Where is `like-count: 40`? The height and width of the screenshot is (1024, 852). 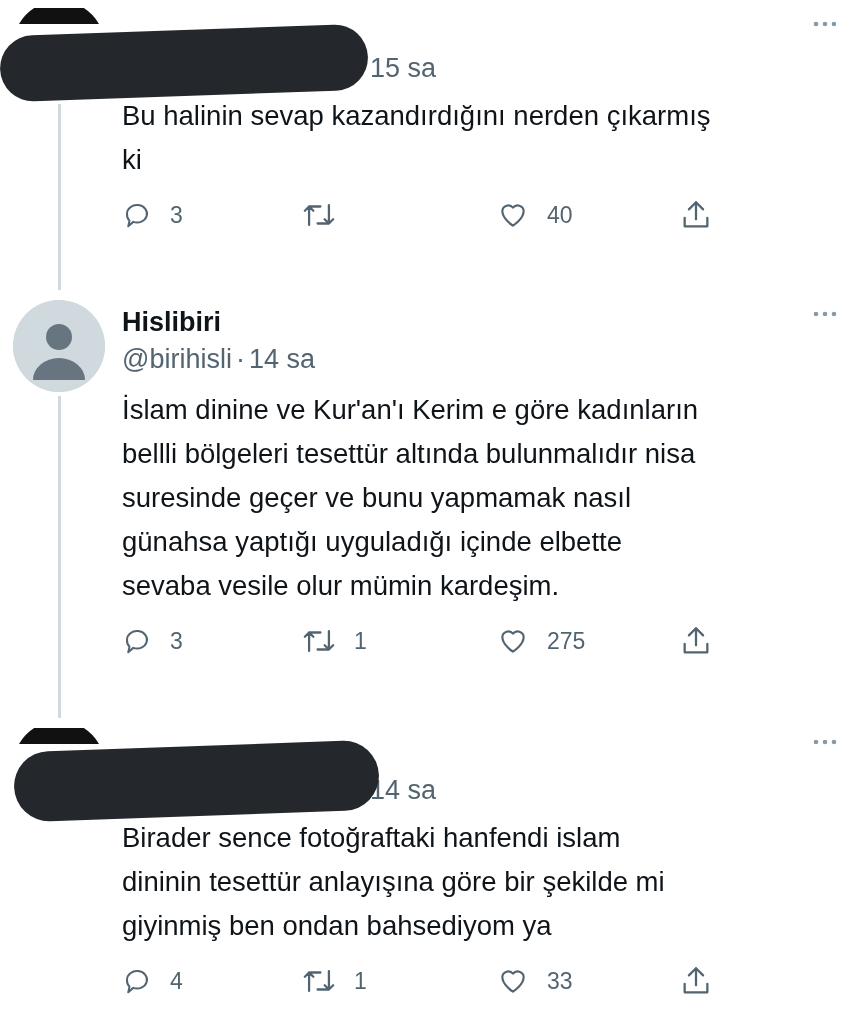
like-count: 40 is located at coordinates (560, 215).